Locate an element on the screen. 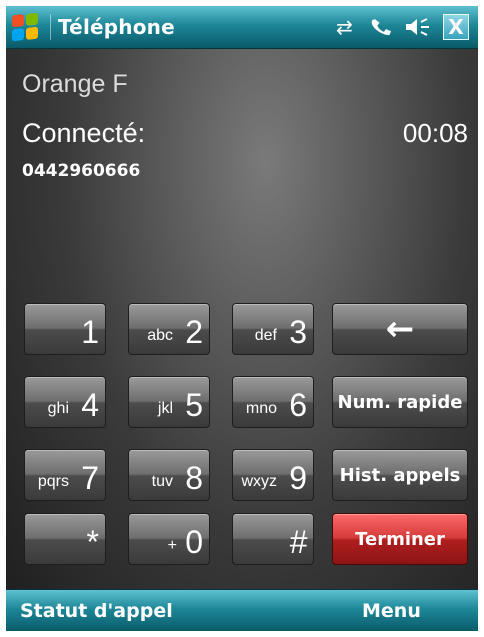 The image size is (484, 637). key-1: 1 is located at coordinates (65, 329).